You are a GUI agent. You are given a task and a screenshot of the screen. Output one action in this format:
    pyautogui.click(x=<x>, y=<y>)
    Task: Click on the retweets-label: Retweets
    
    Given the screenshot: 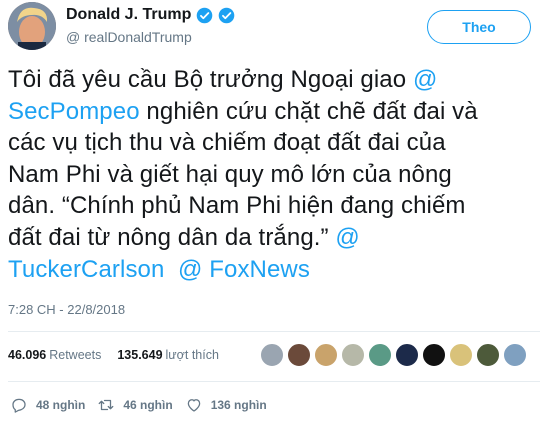 What is the action you would take?
    pyautogui.click(x=75, y=355)
    